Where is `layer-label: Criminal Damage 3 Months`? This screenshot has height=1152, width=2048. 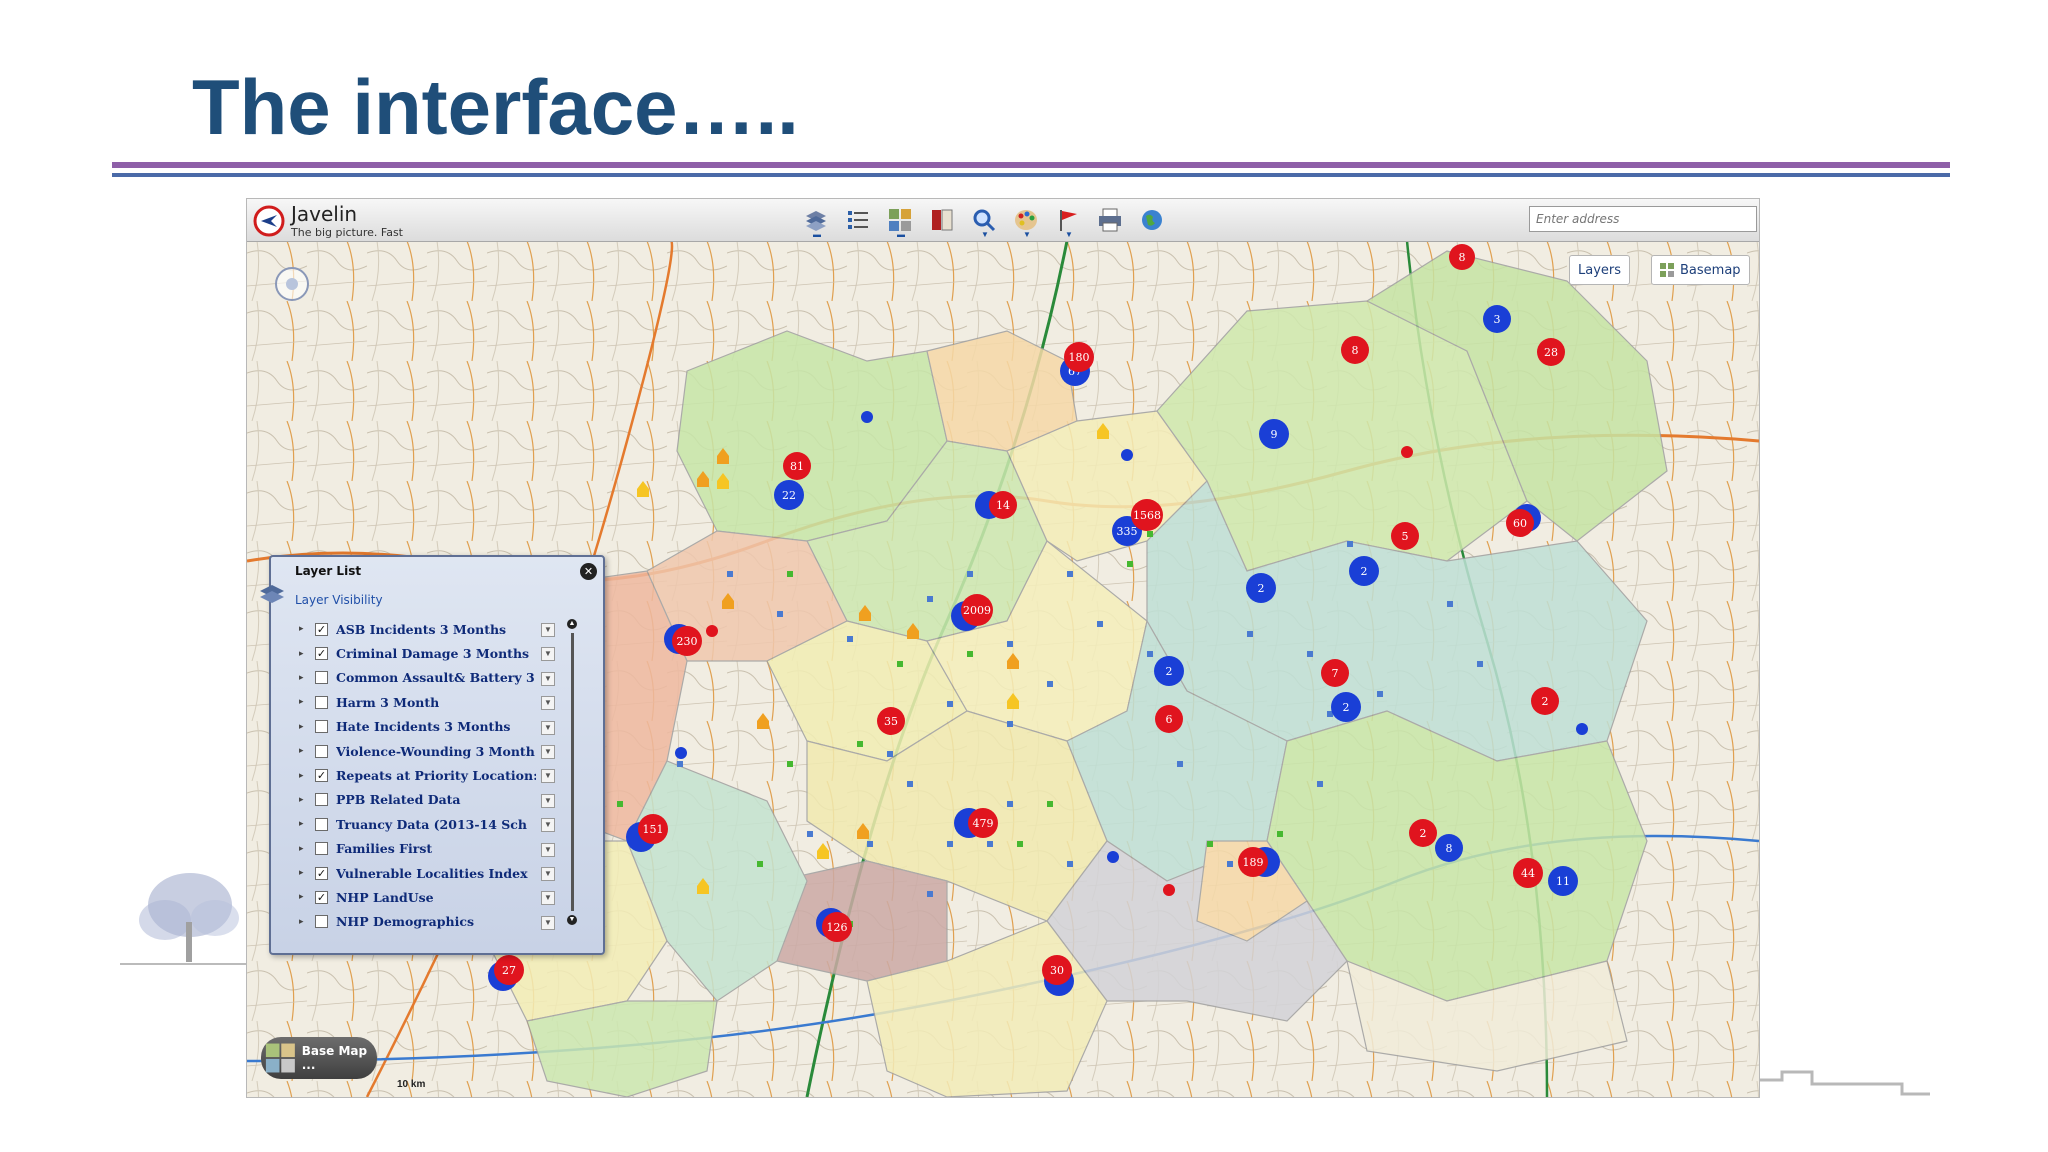 layer-label: Criminal Damage 3 Months is located at coordinates (436, 653).